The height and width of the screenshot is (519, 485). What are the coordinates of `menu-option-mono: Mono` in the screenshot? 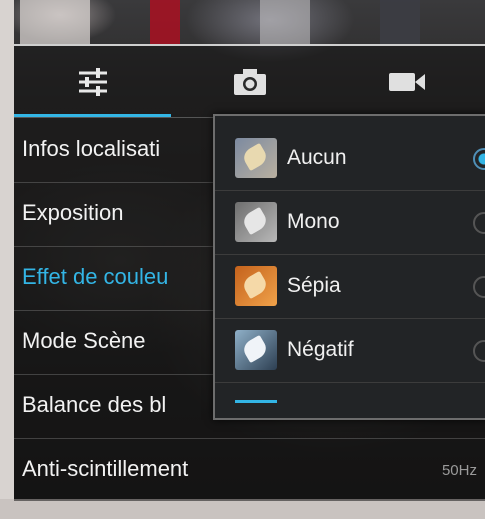 It's located at (350, 222).